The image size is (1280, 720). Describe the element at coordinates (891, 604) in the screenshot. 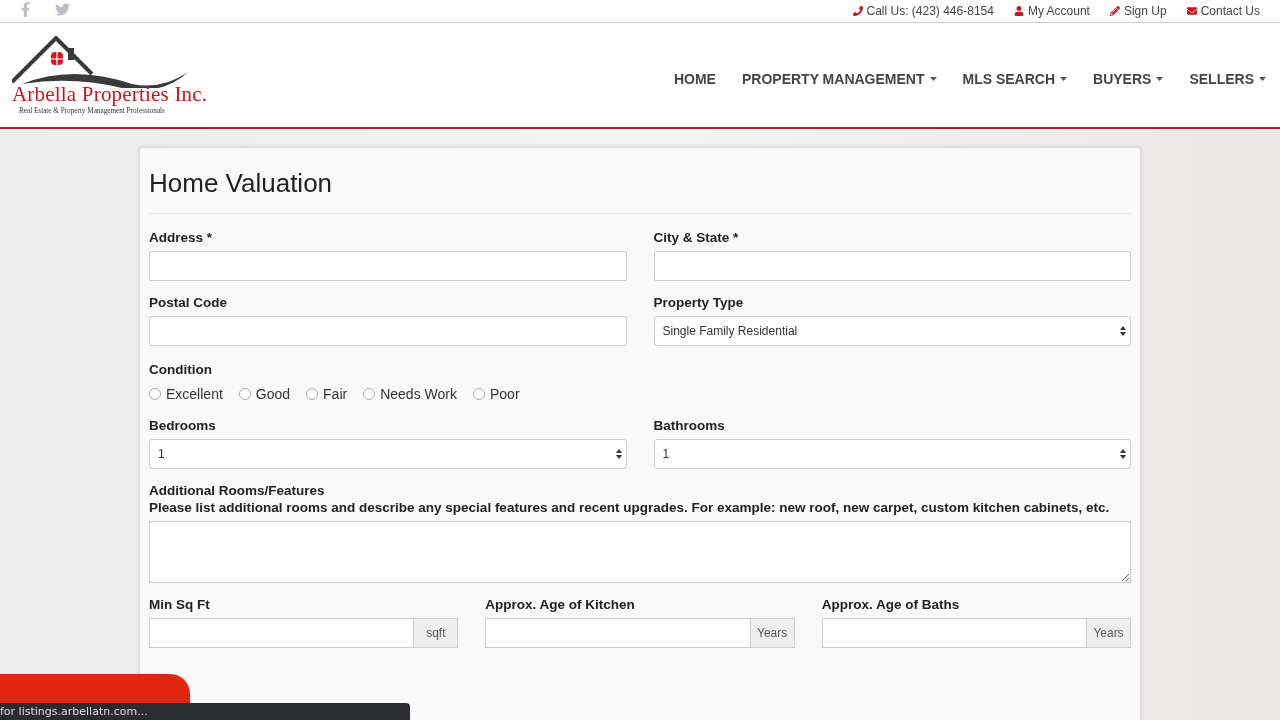

I see `field-label: Approx. Age of Baths` at that location.